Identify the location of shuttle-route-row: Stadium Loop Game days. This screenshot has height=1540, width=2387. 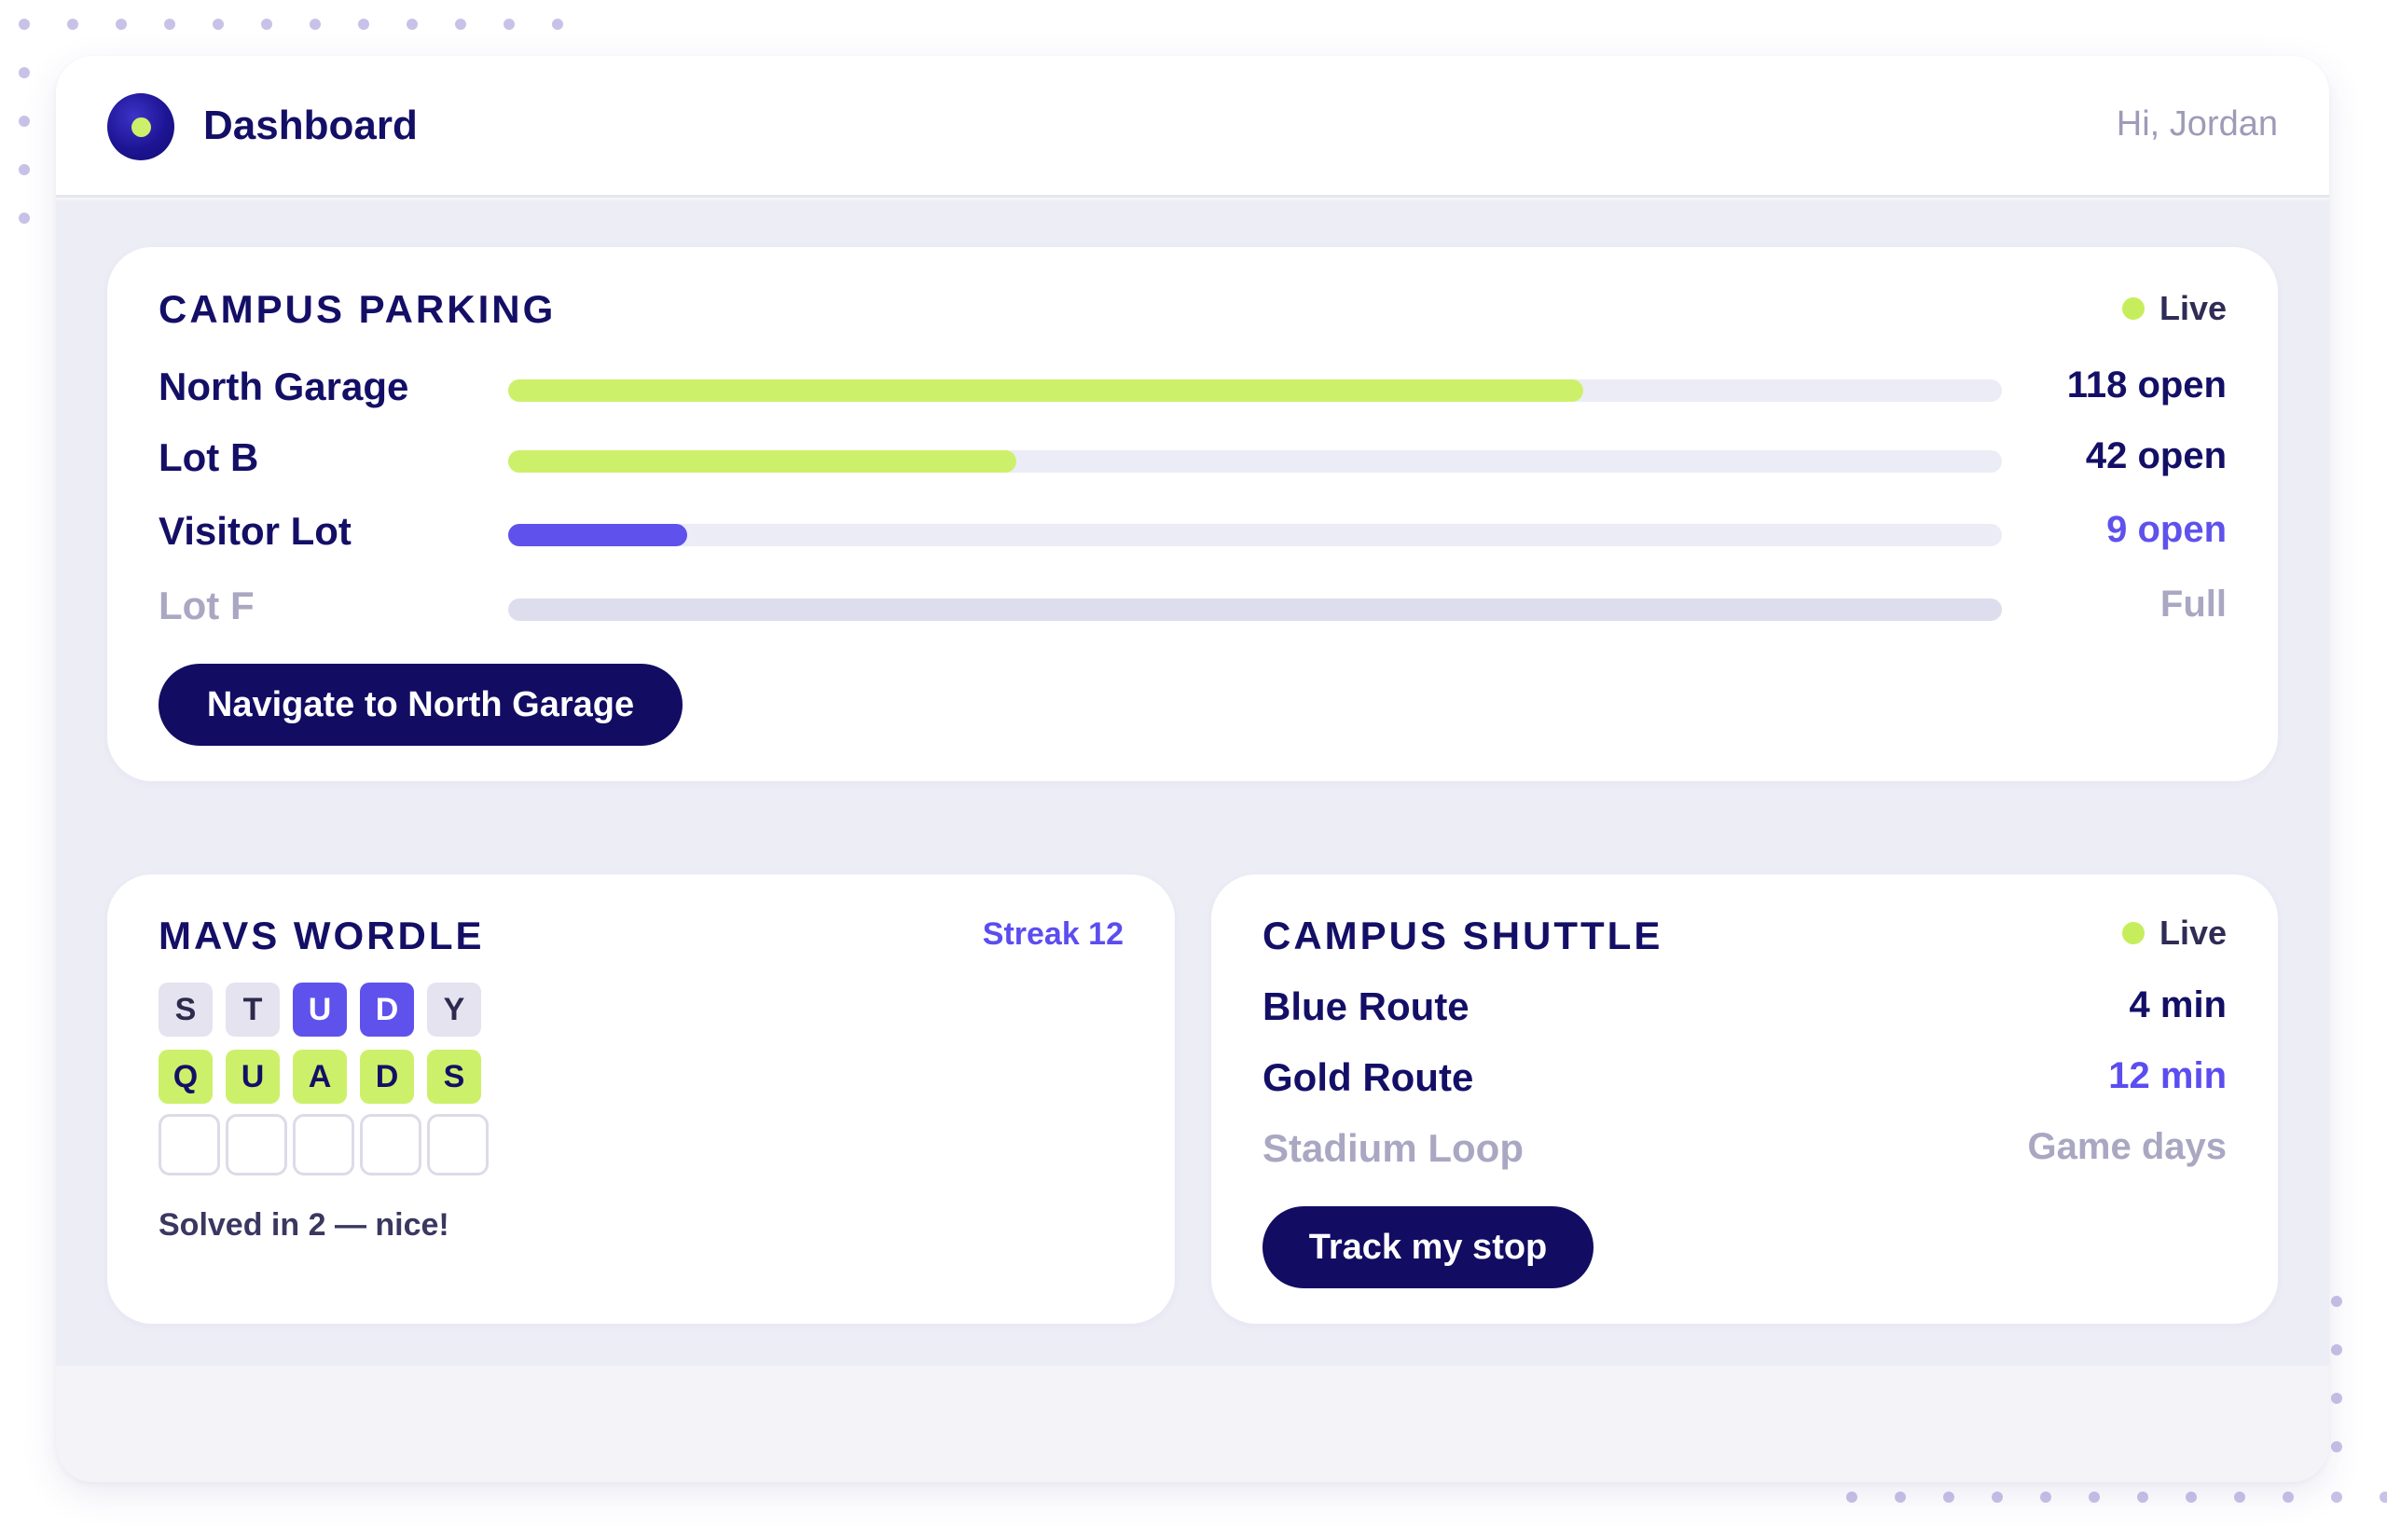
(1744, 1152).